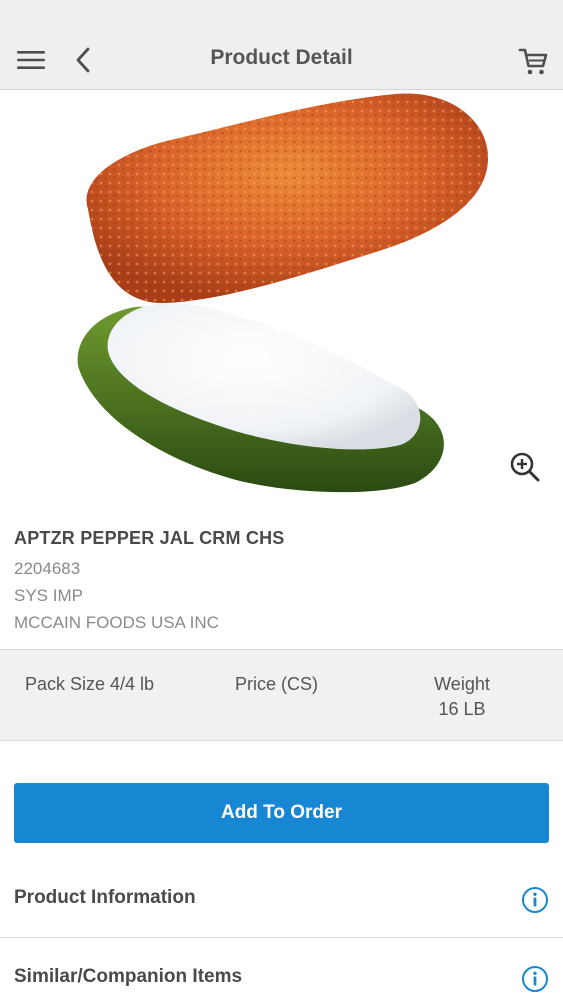 Image resolution: width=563 pixels, height=1000 pixels. I want to click on price-label: Price (CS), so click(277, 684).